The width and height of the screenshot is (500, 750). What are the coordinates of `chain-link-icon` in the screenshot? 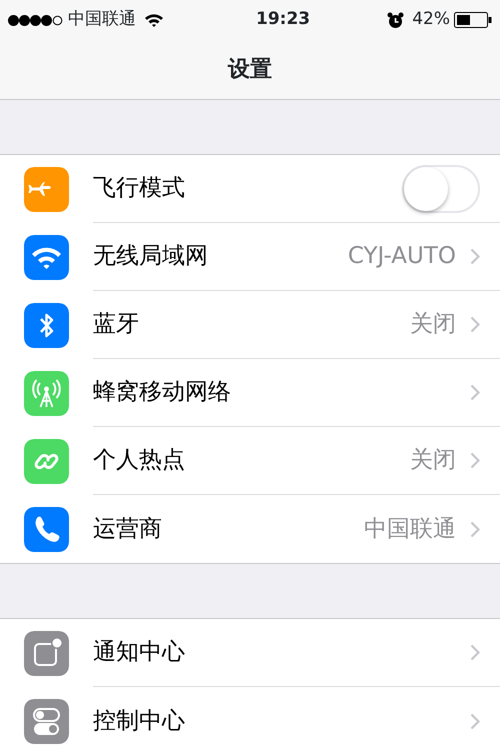 It's located at (46, 461).